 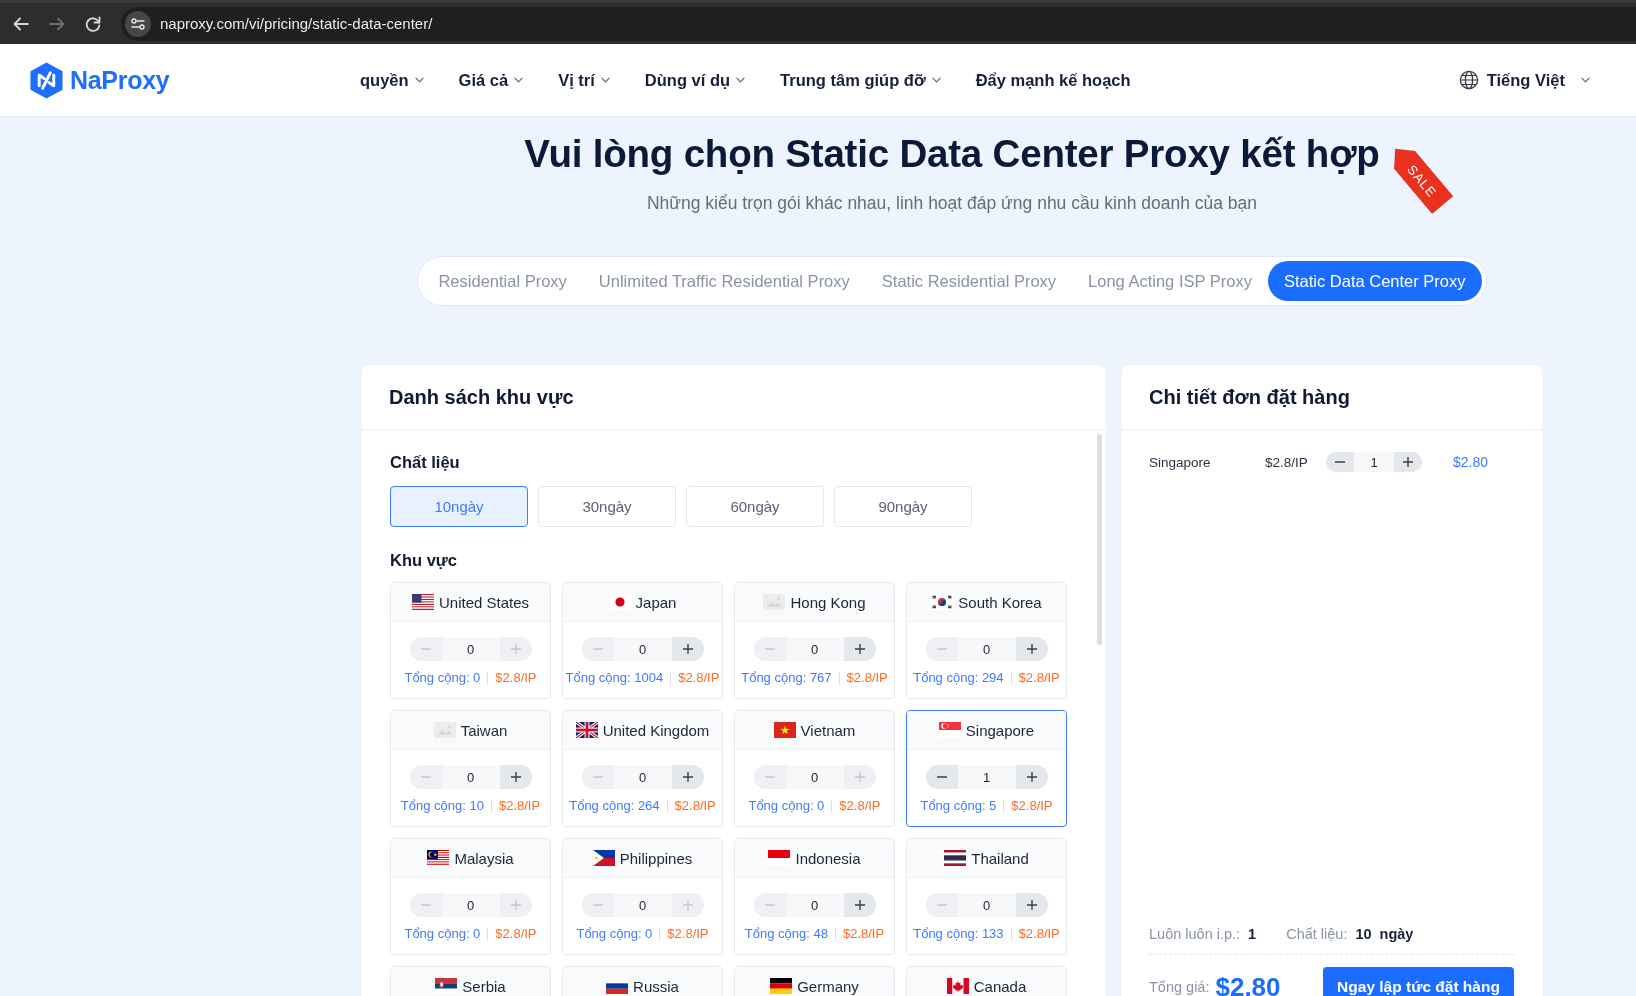 I want to click on region-card: Hong Kong 0 Tổng cộng: 767 $2.8/IP, so click(x=814, y=640).